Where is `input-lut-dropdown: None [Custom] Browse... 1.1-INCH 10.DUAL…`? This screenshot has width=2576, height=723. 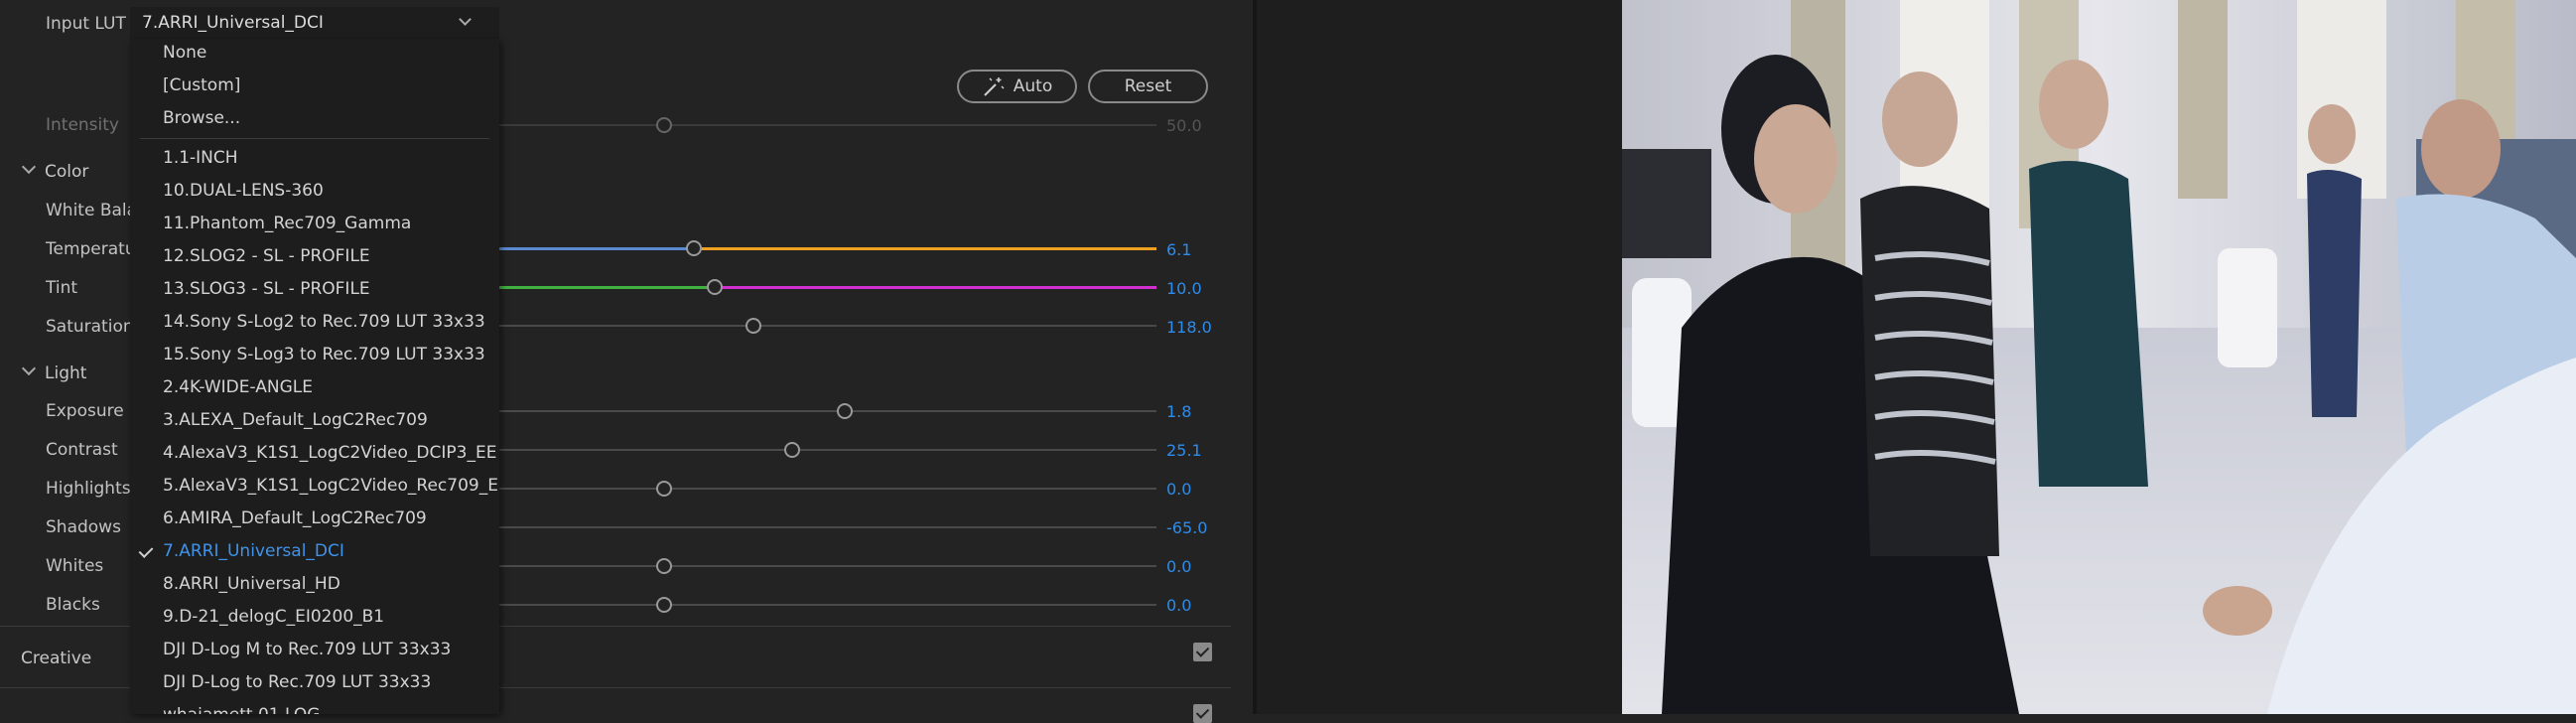
input-lut-dropdown: None [Custom] Browse... 1.1-INCH 10.DUAL… is located at coordinates (314, 376).